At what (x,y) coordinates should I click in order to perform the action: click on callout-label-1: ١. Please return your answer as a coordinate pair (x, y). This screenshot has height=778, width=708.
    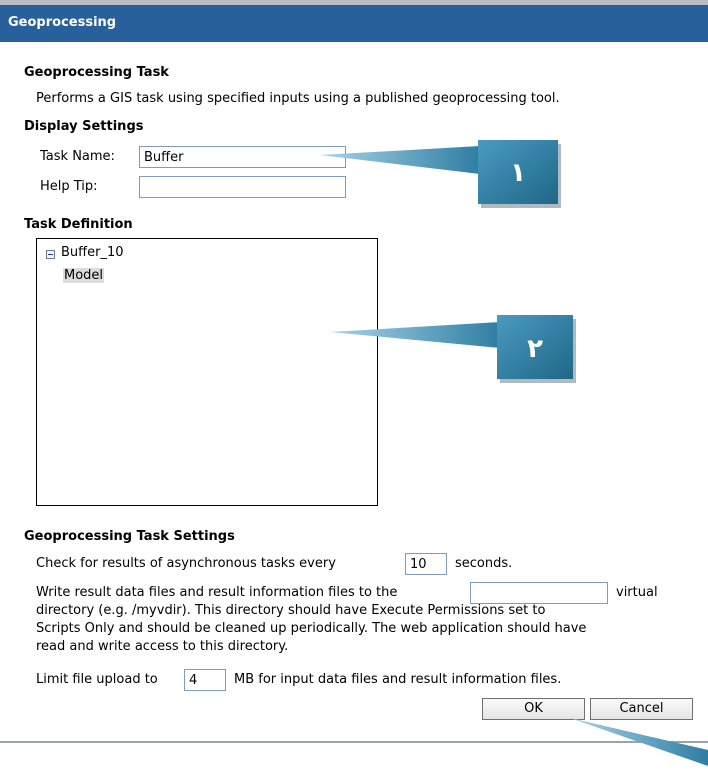
    Looking at the image, I should click on (518, 173).